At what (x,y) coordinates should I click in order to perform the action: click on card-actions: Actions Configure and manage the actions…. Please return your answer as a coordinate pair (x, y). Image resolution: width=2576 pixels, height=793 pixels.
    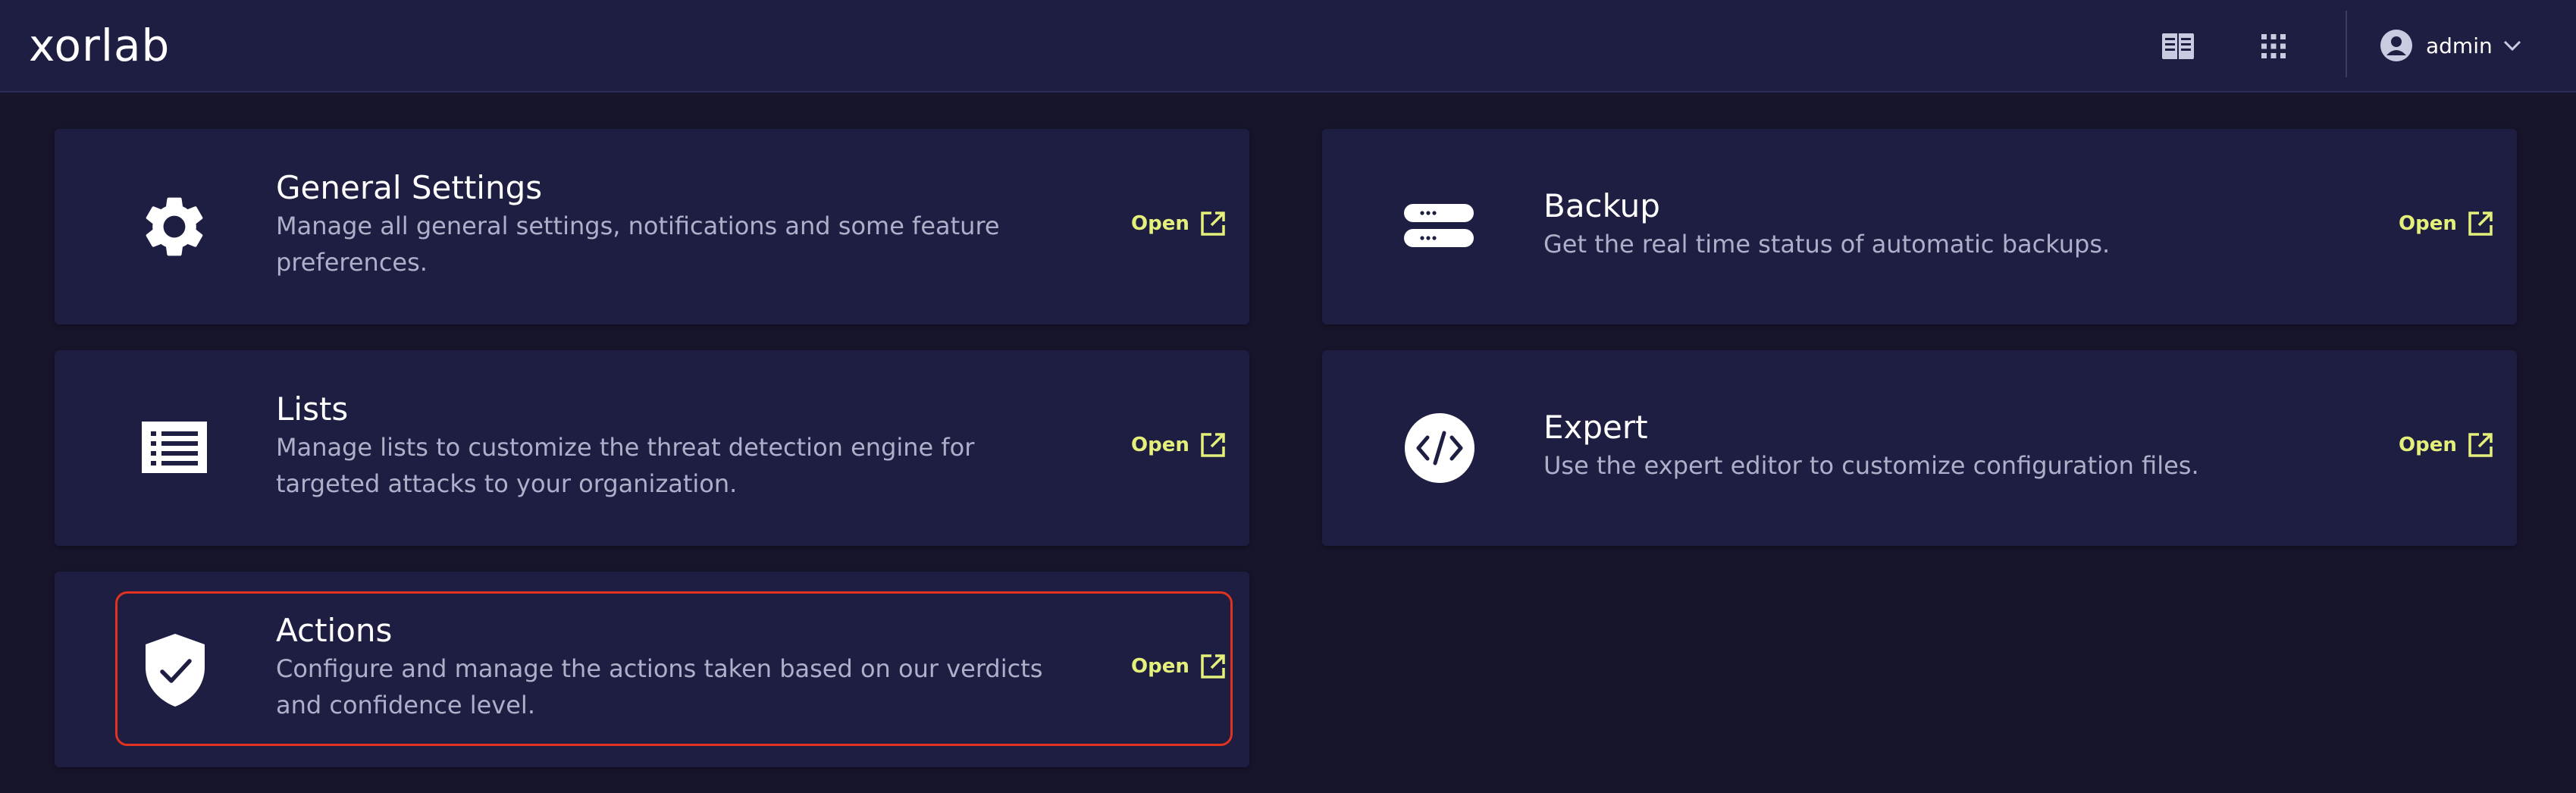
    Looking at the image, I should click on (652, 669).